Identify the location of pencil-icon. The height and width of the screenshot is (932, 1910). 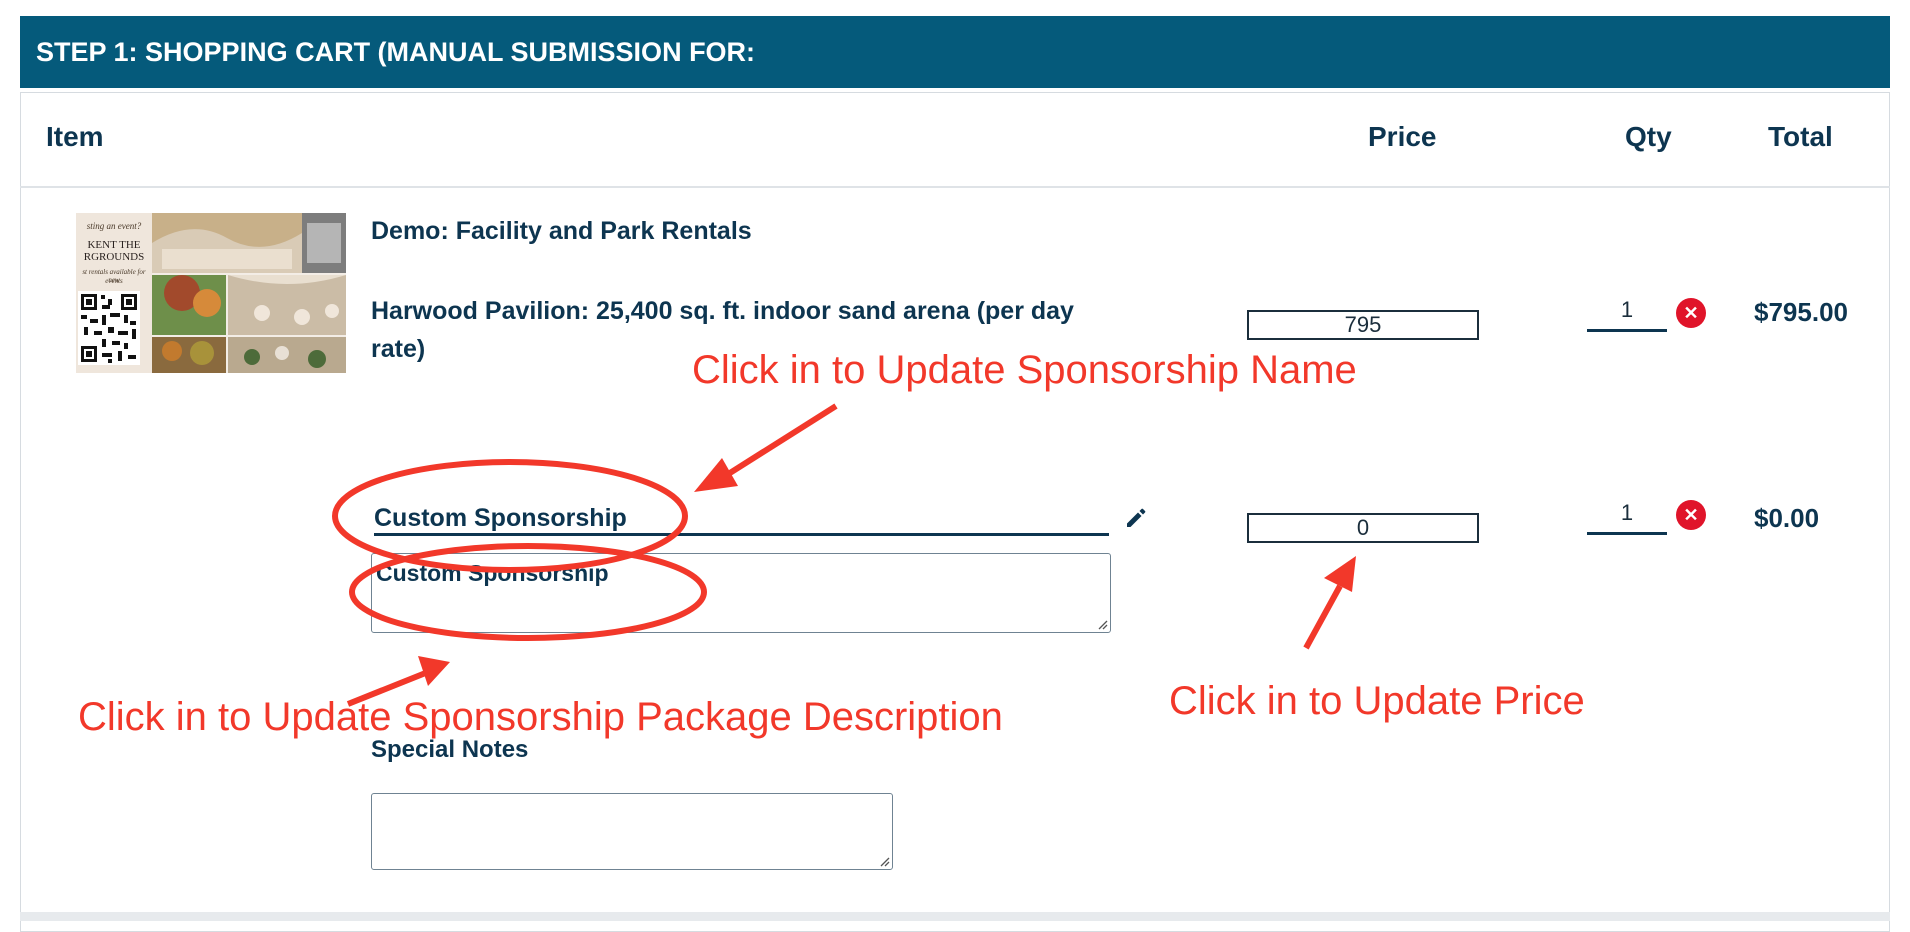
(1136, 518).